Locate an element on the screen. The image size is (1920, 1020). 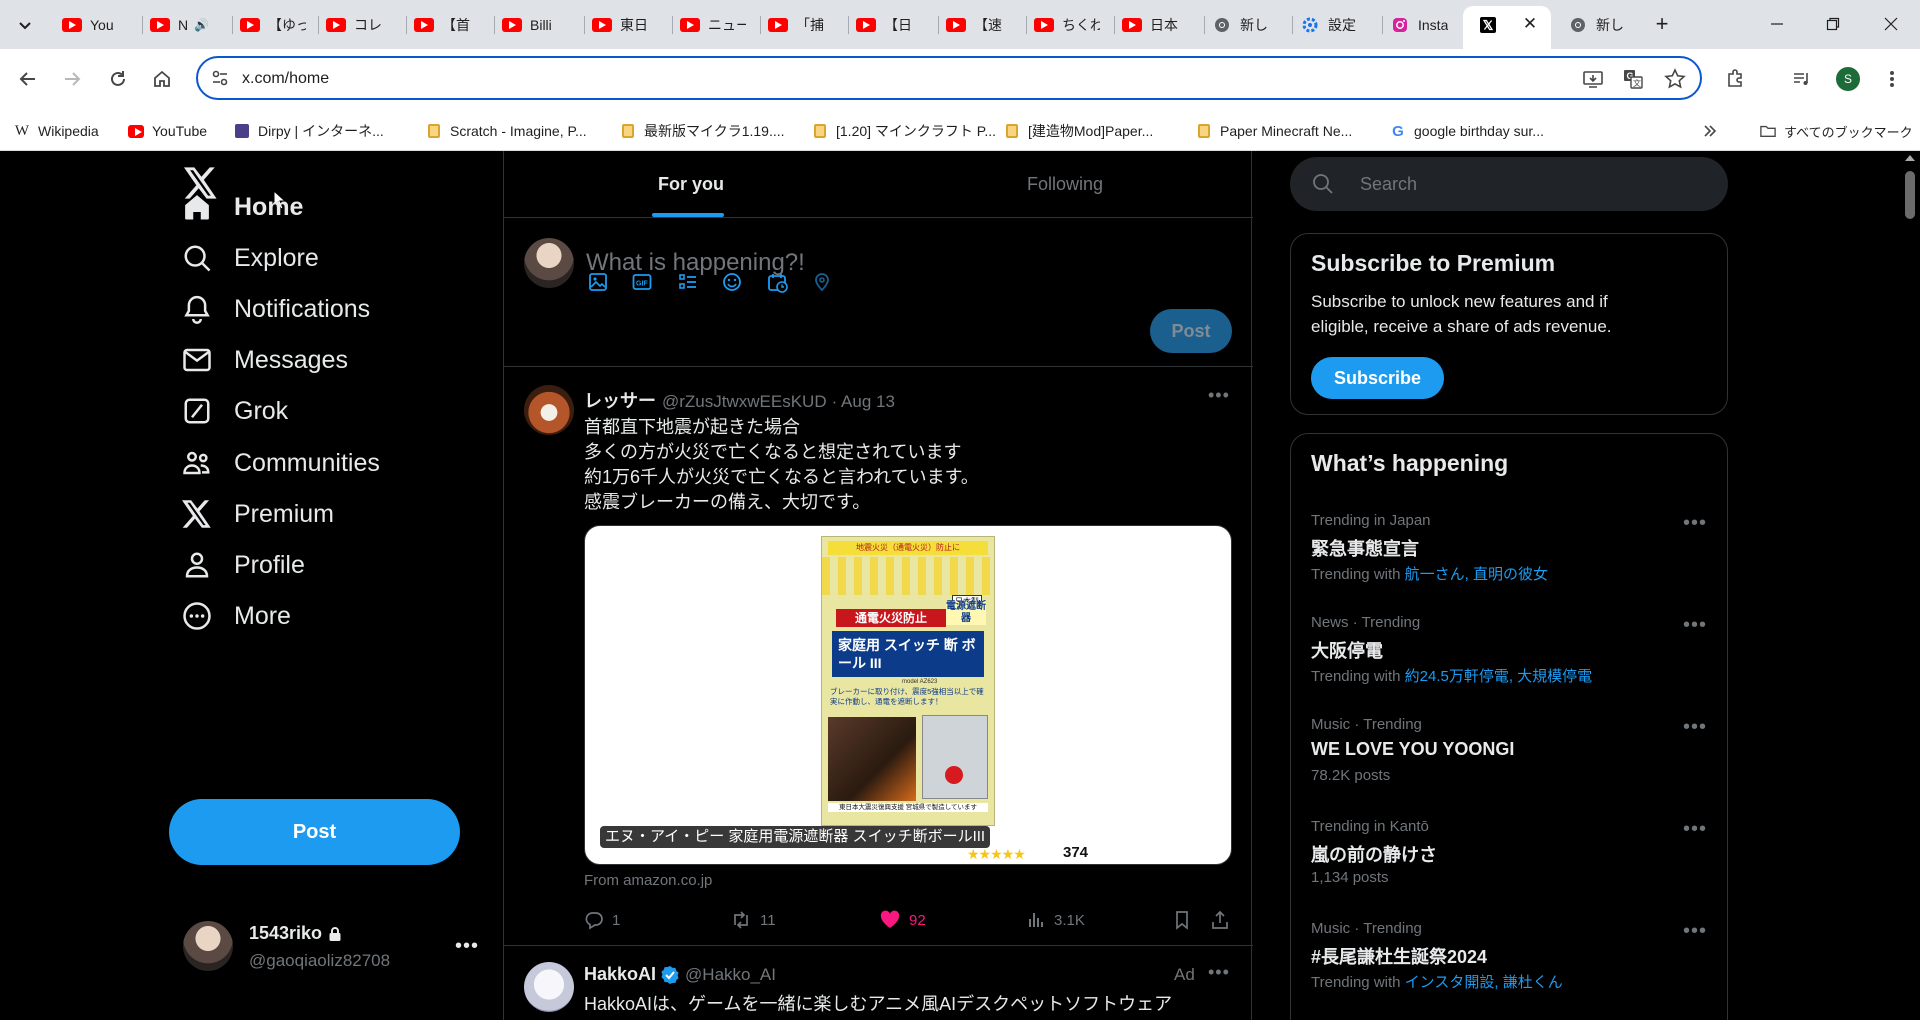
nav-notifications: Notifications is located at coordinates (275, 309).